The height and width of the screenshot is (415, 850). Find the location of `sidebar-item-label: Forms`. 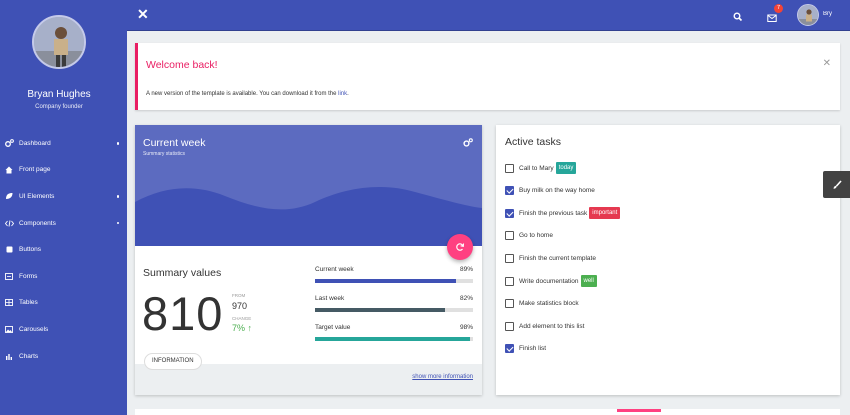

sidebar-item-label: Forms is located at coordinates (28, 276).